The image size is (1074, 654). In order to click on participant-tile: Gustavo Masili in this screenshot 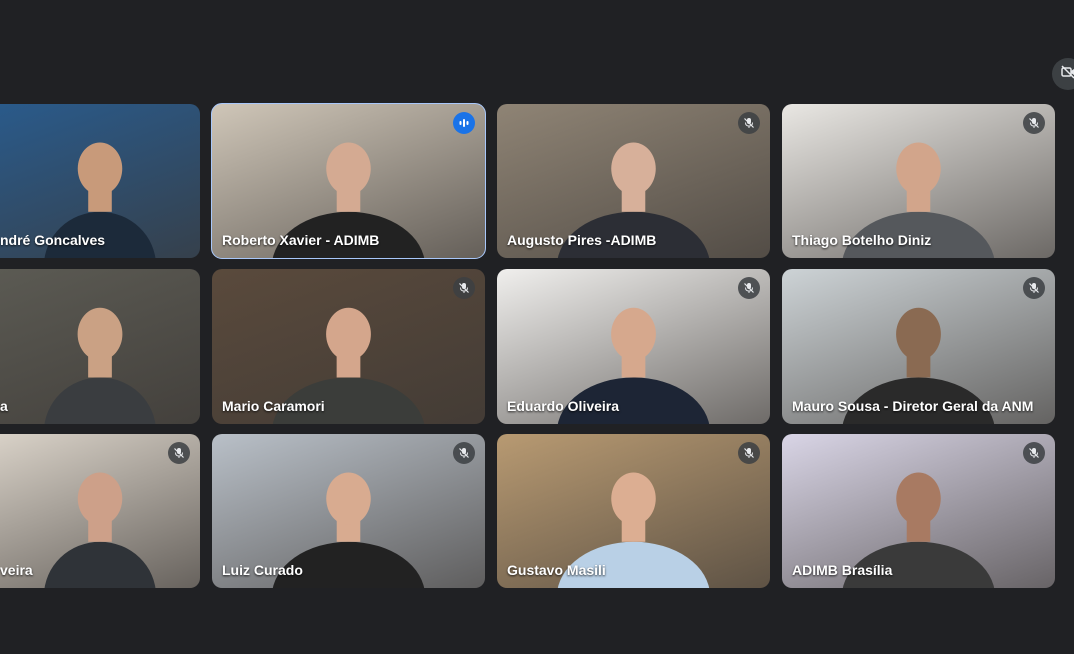, I will do `click(633, 511)`.